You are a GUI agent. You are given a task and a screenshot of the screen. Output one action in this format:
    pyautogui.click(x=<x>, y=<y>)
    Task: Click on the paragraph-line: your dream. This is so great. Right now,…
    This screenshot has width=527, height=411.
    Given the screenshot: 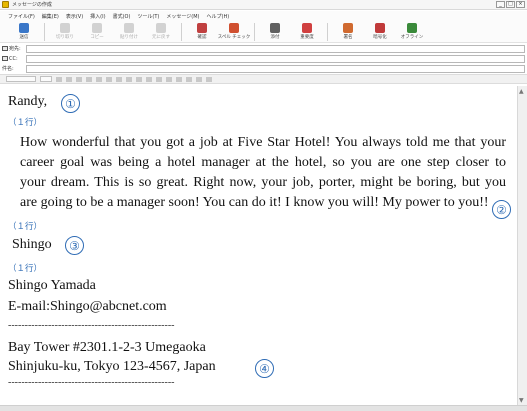 What is the action you would take?
    pyautogui.click(x=263, y=182)
    